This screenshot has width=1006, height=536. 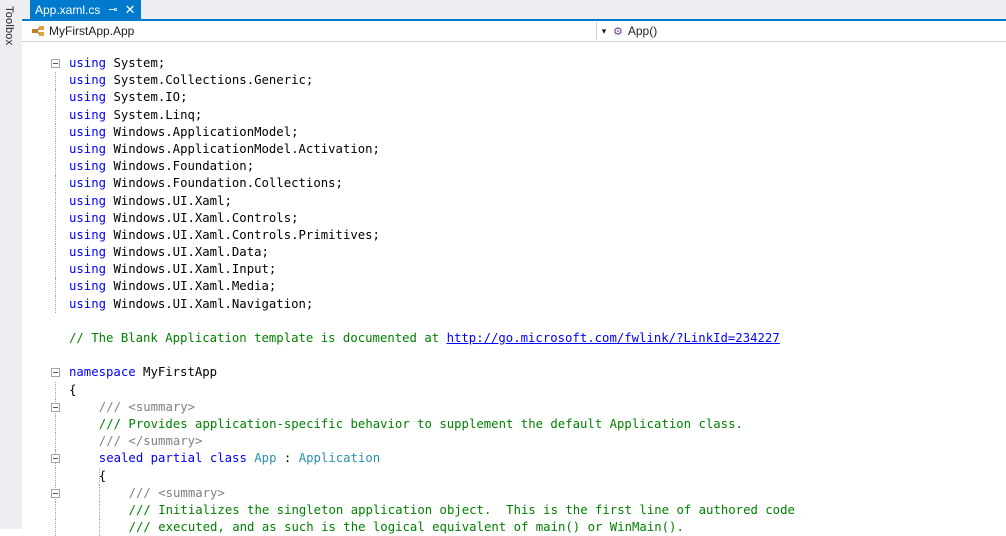 I want to click on code-line: using System.IO;, so click(x=514, y=98).